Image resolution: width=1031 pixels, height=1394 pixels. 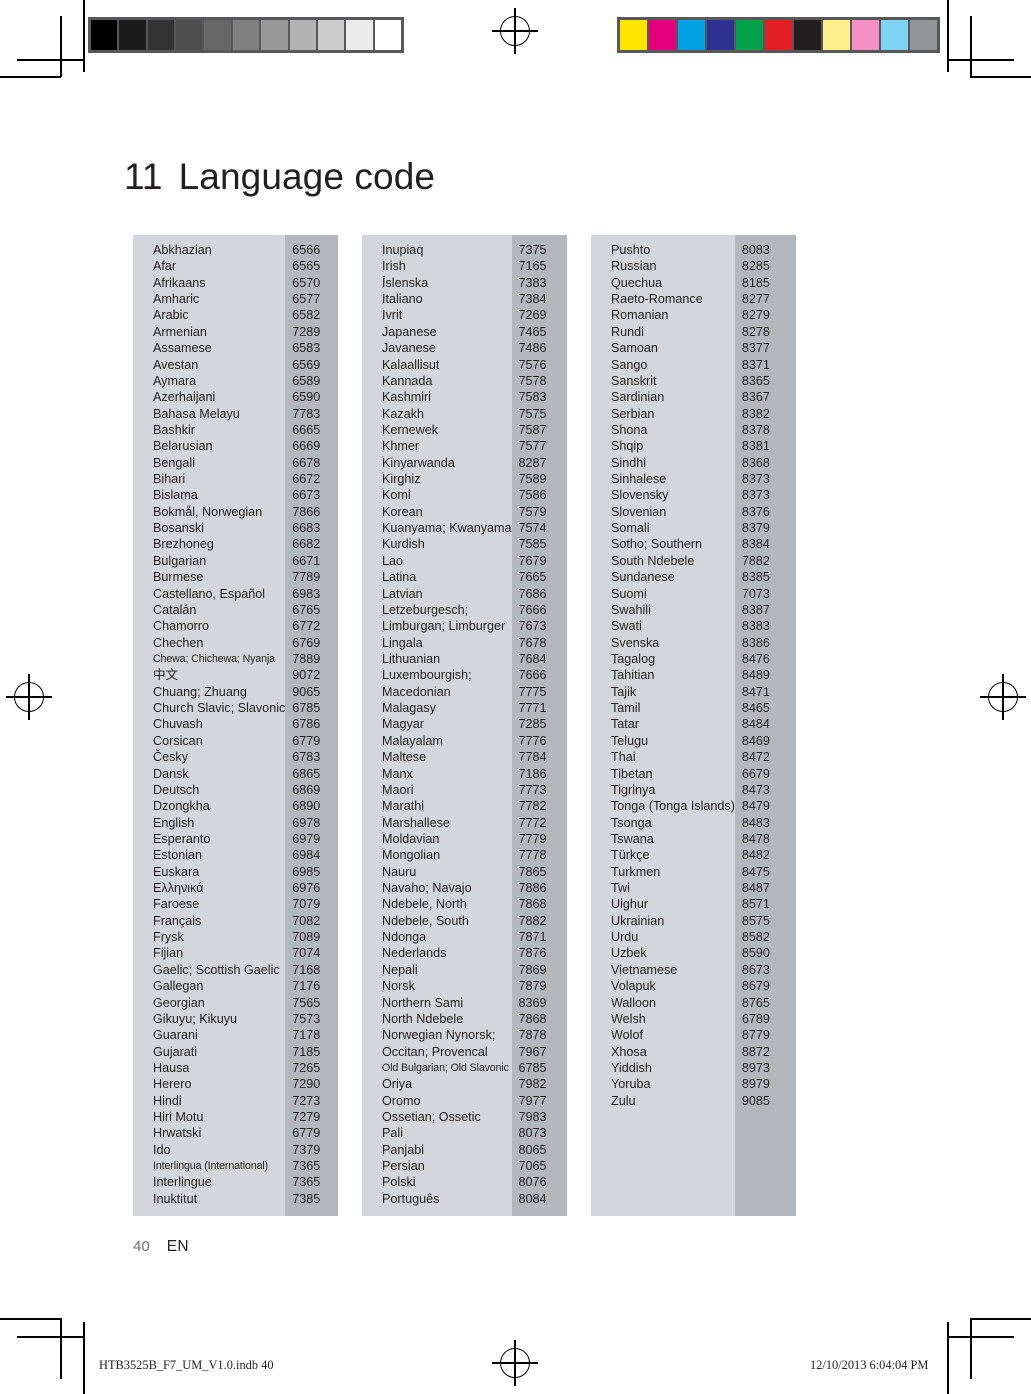 I want to click on language-code-cell: 8279, so click(x=755, y=315).